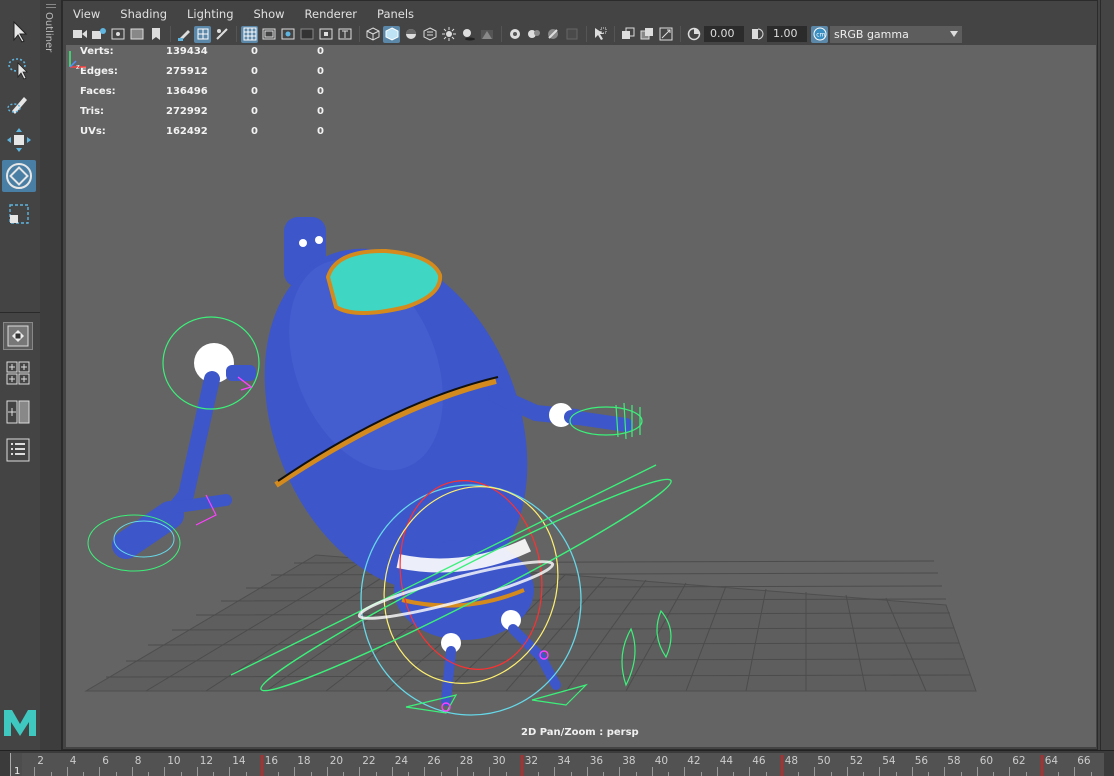 This screenshot has height=776, width=1114. I want to click on paint-select-tool-icon, so click(19, 104).